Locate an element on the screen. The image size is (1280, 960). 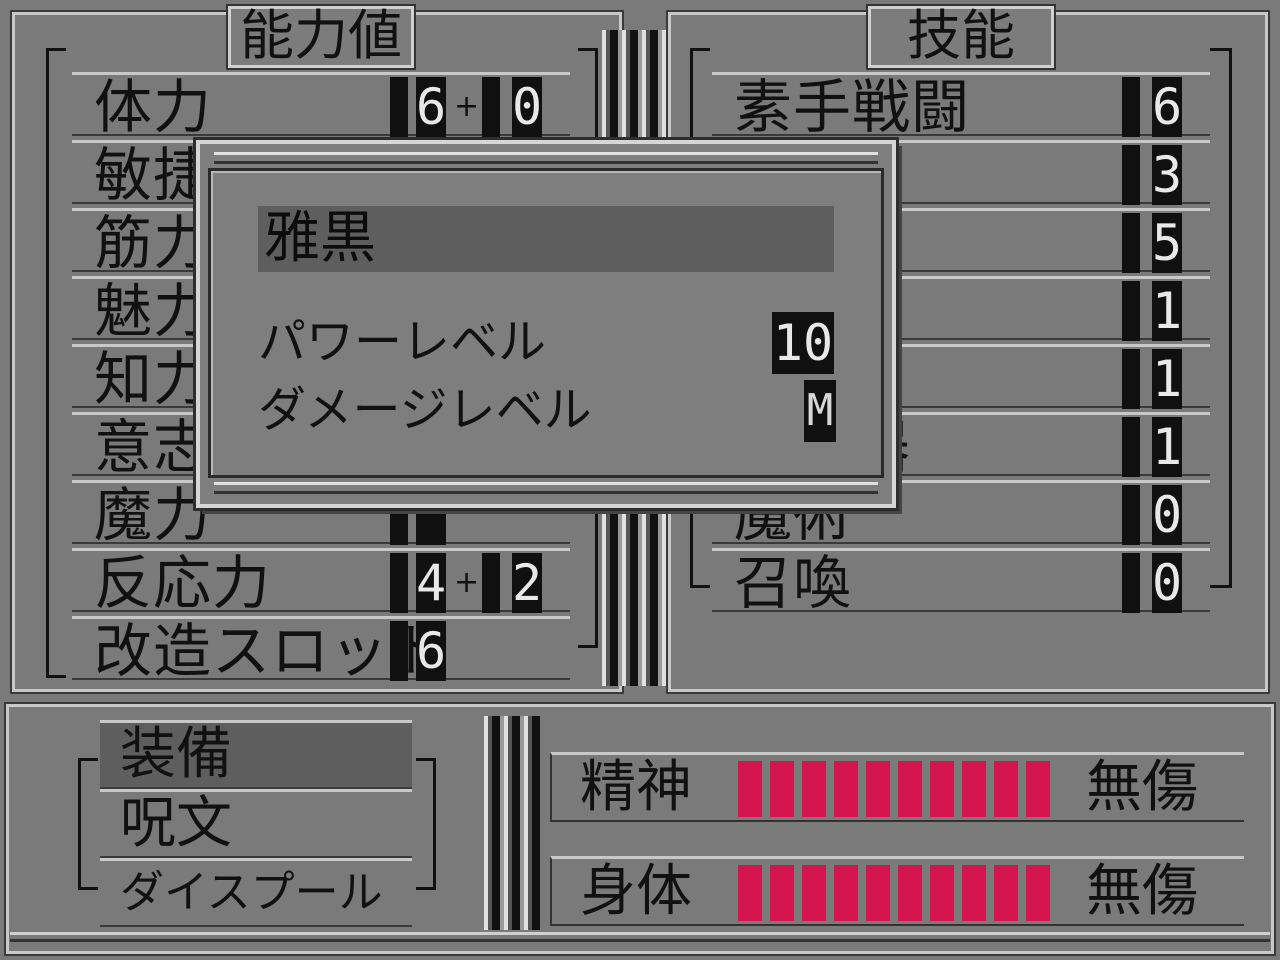
bottom-rail is located at coordinates (640, 937).